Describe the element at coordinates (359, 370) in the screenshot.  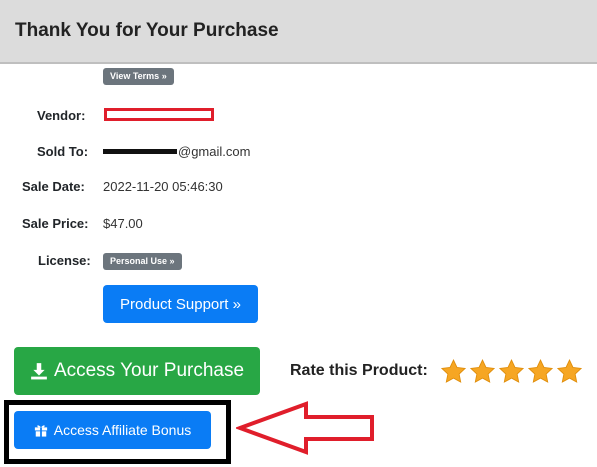
I see `rate-product-label: Rate this Product:` at that location.